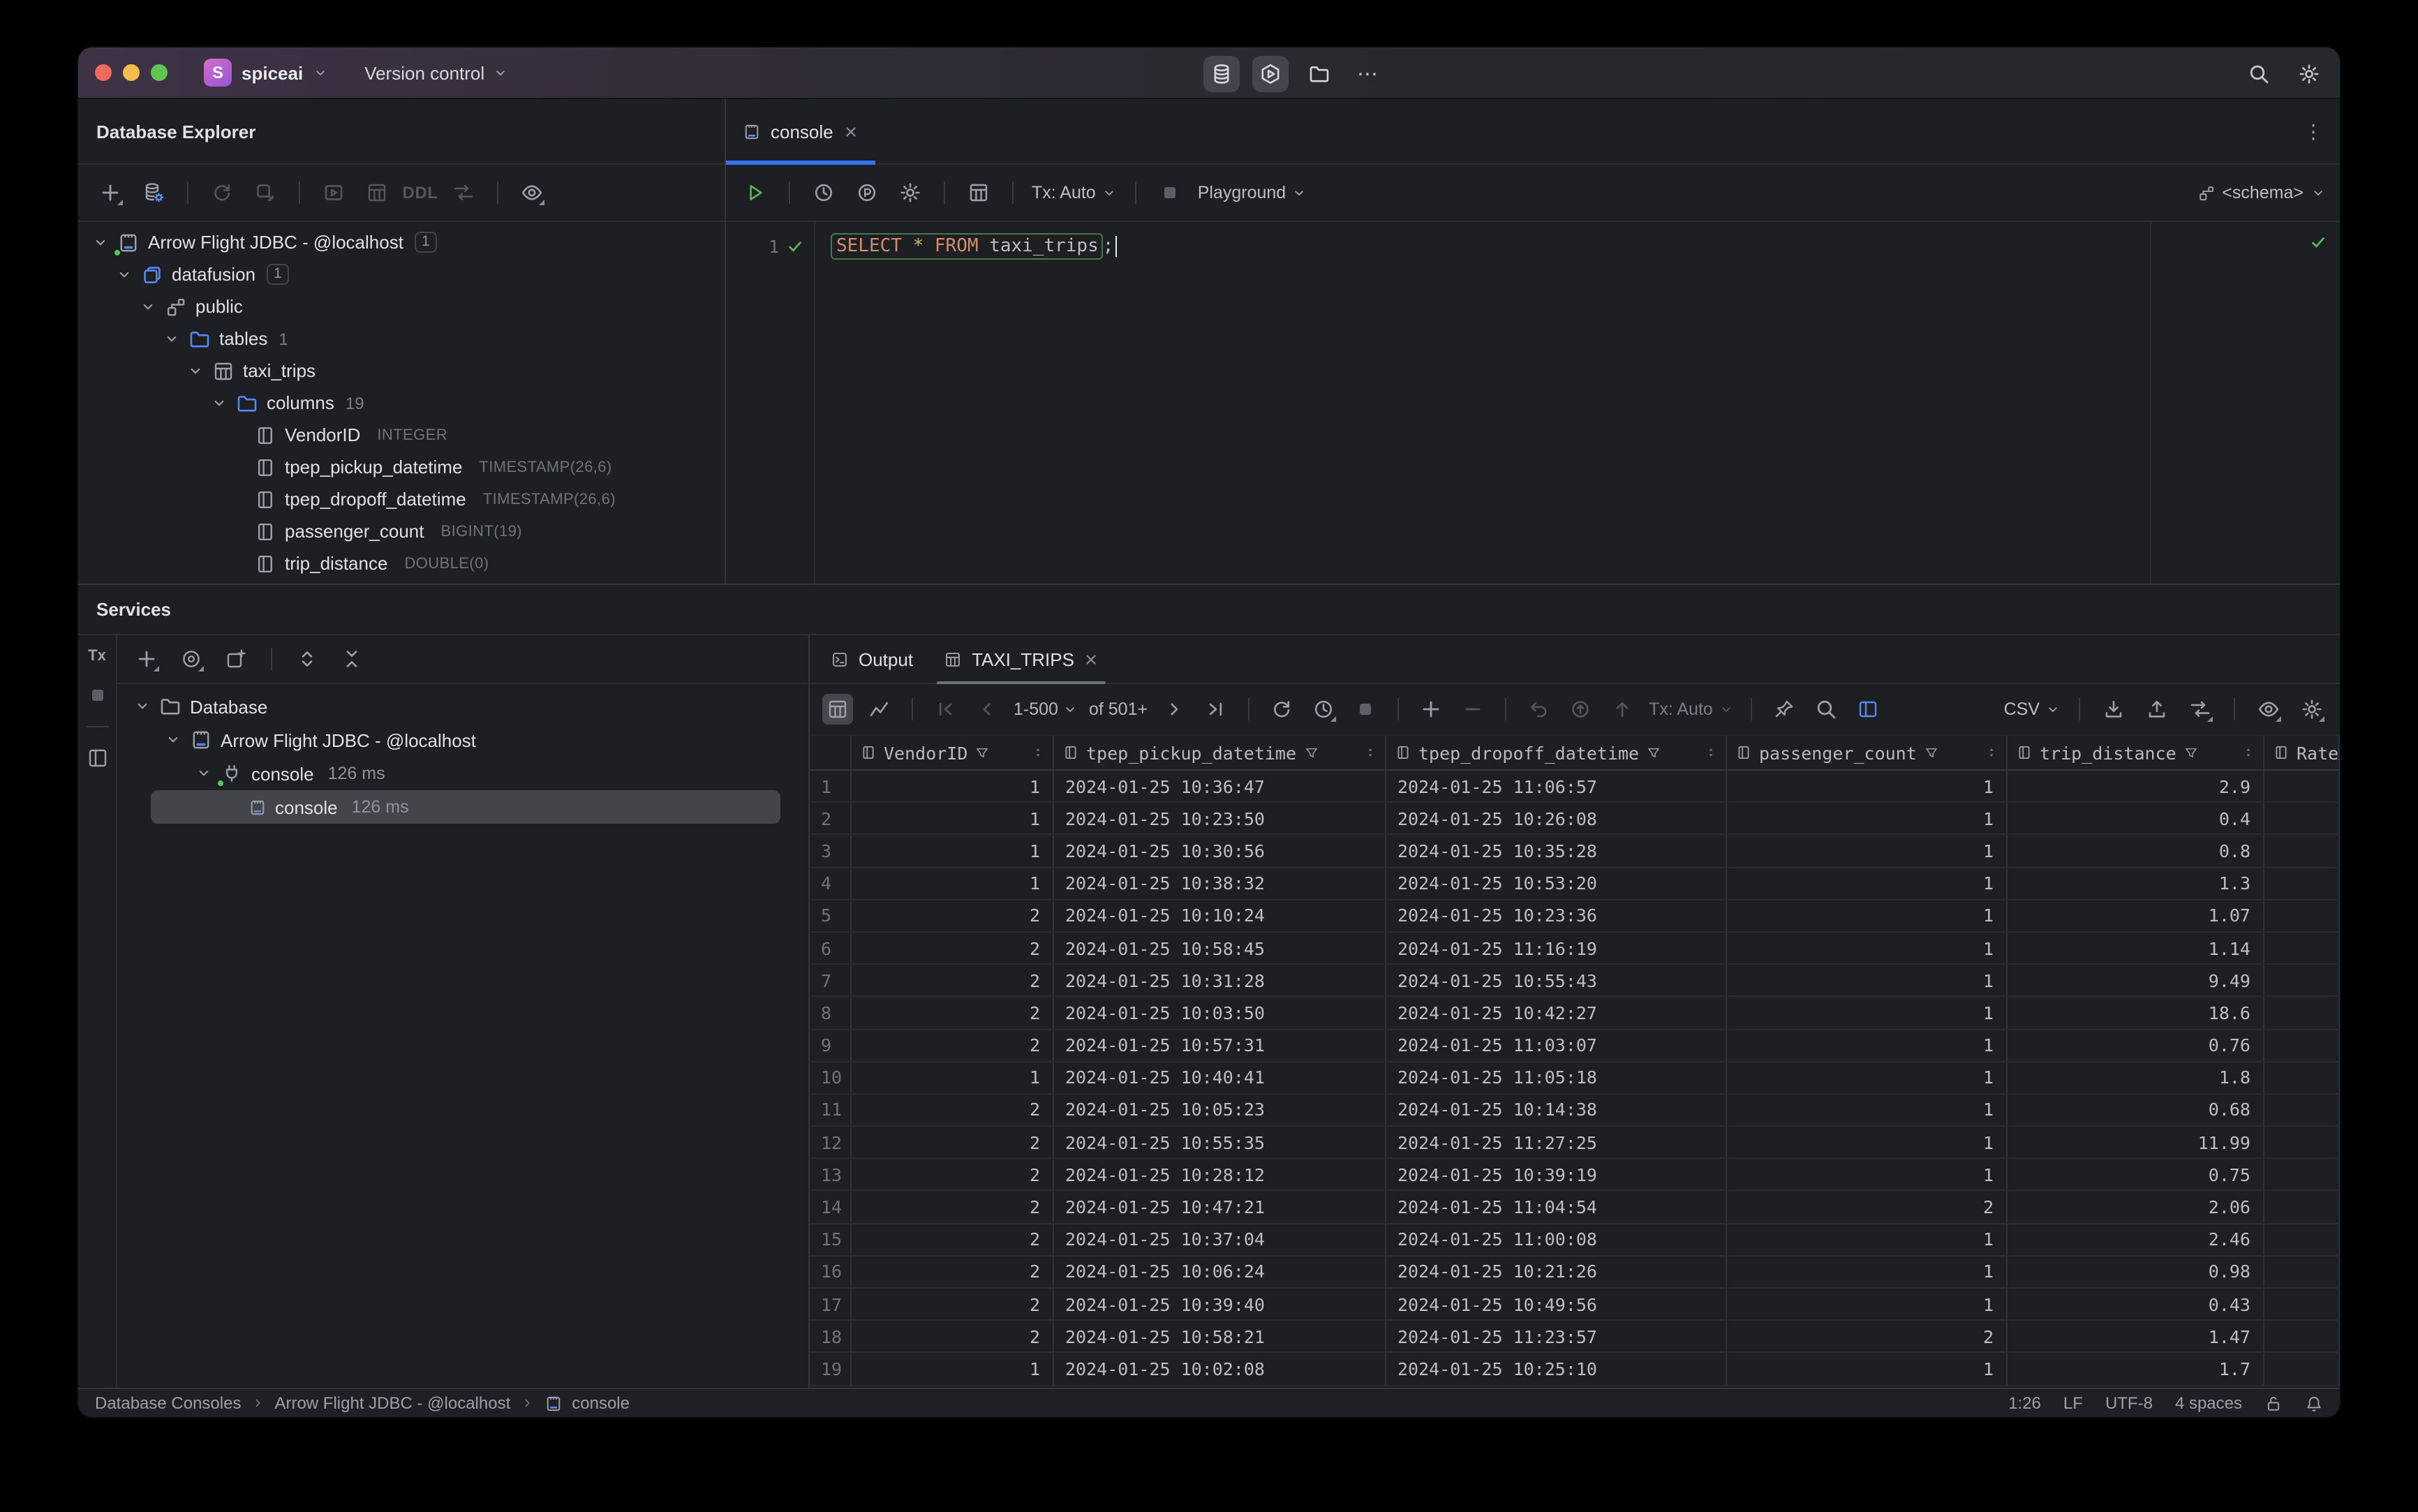  What do you see at coordinates (1220, 1174) in the screenshot?
I see `grid-cell: 2024-01-25 10:28:12` at bounding box center [1220, 1174].